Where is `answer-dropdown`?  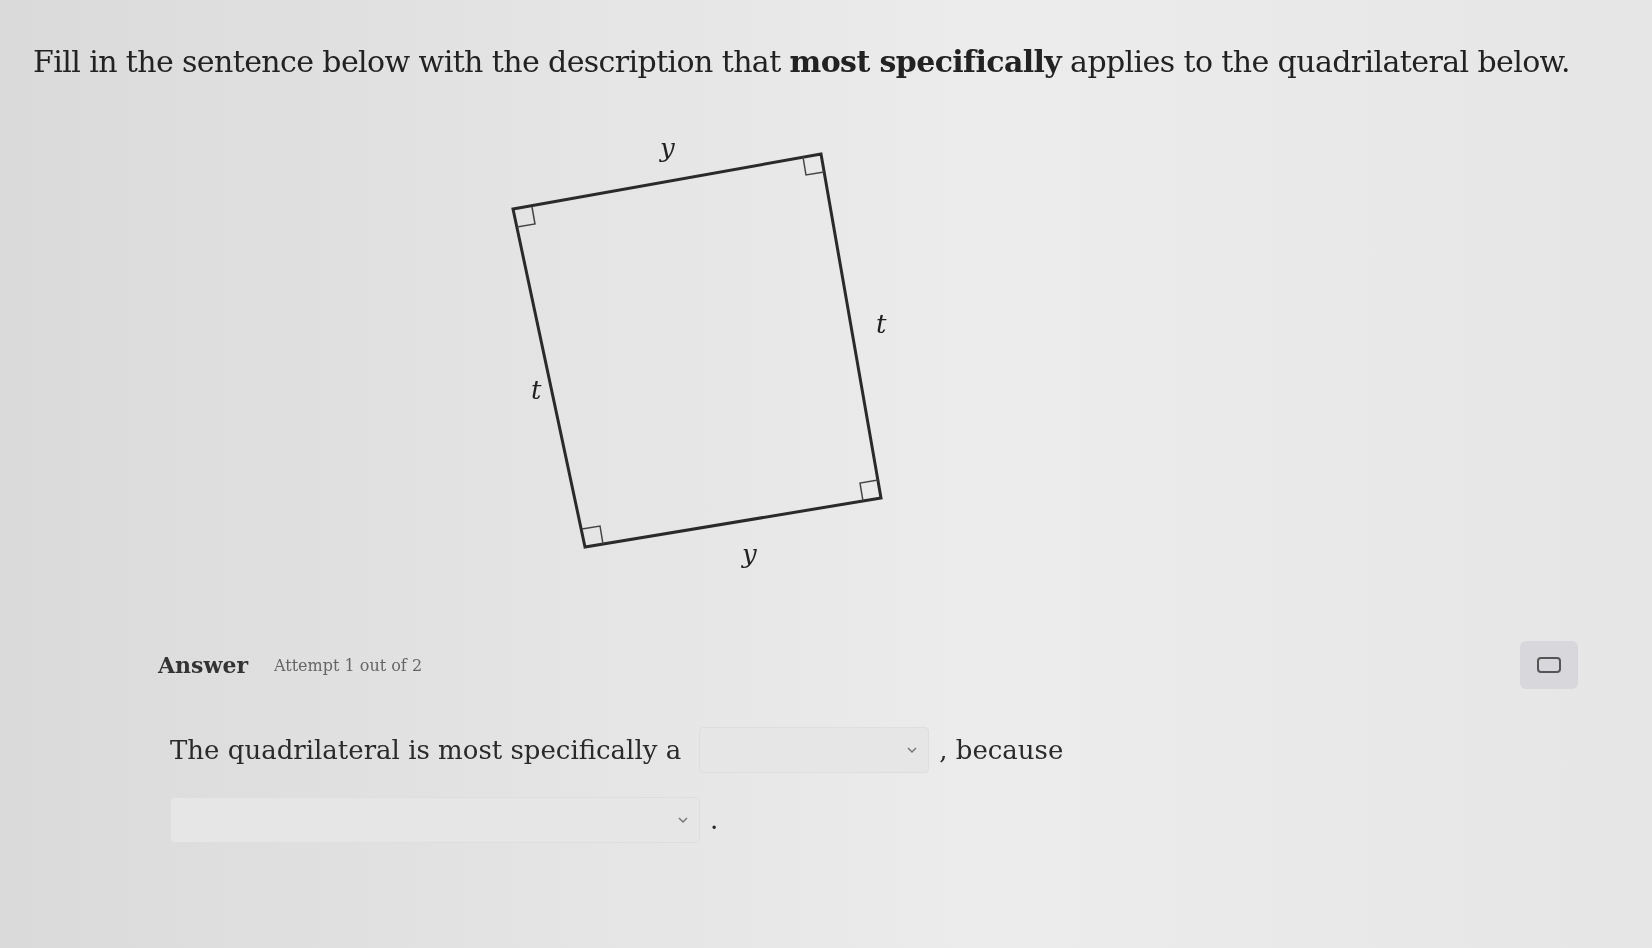 answer-dropdown is located at coordinates (814, 750).